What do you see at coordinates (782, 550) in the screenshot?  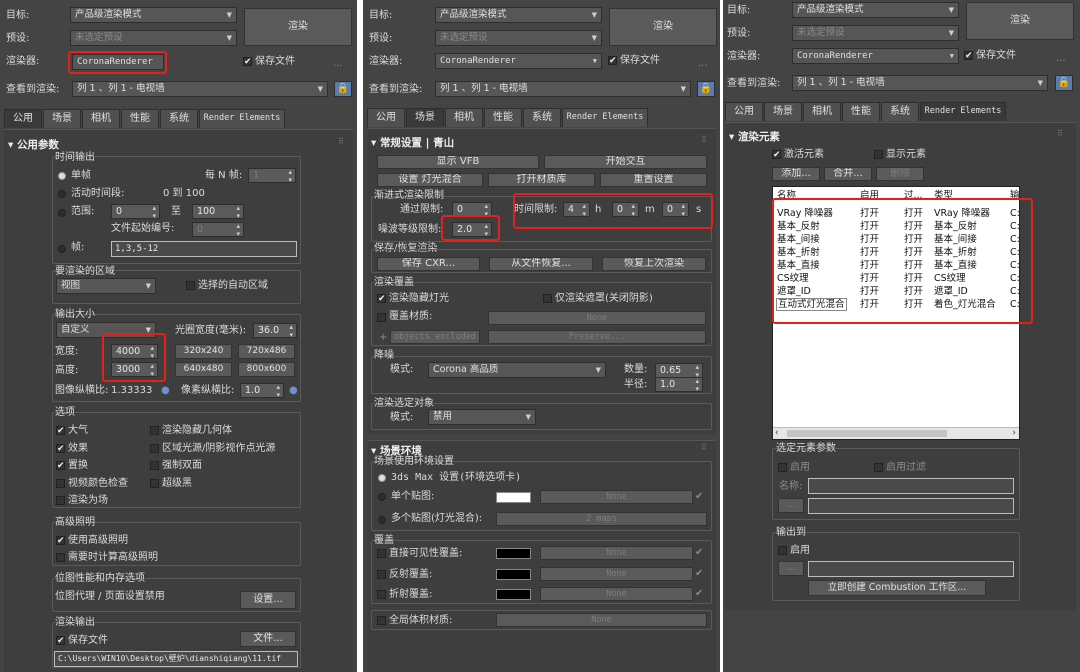 I see `output-enable-checkbox` at bounding box center [782, 550].